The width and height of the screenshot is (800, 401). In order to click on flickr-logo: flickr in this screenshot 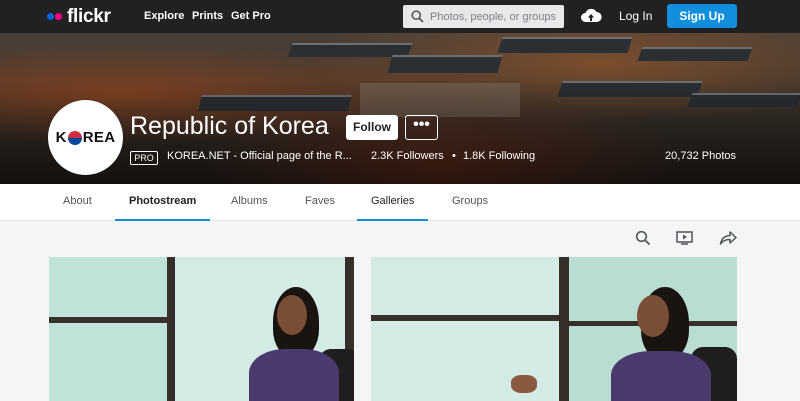, I will do `click(79, 16)`.